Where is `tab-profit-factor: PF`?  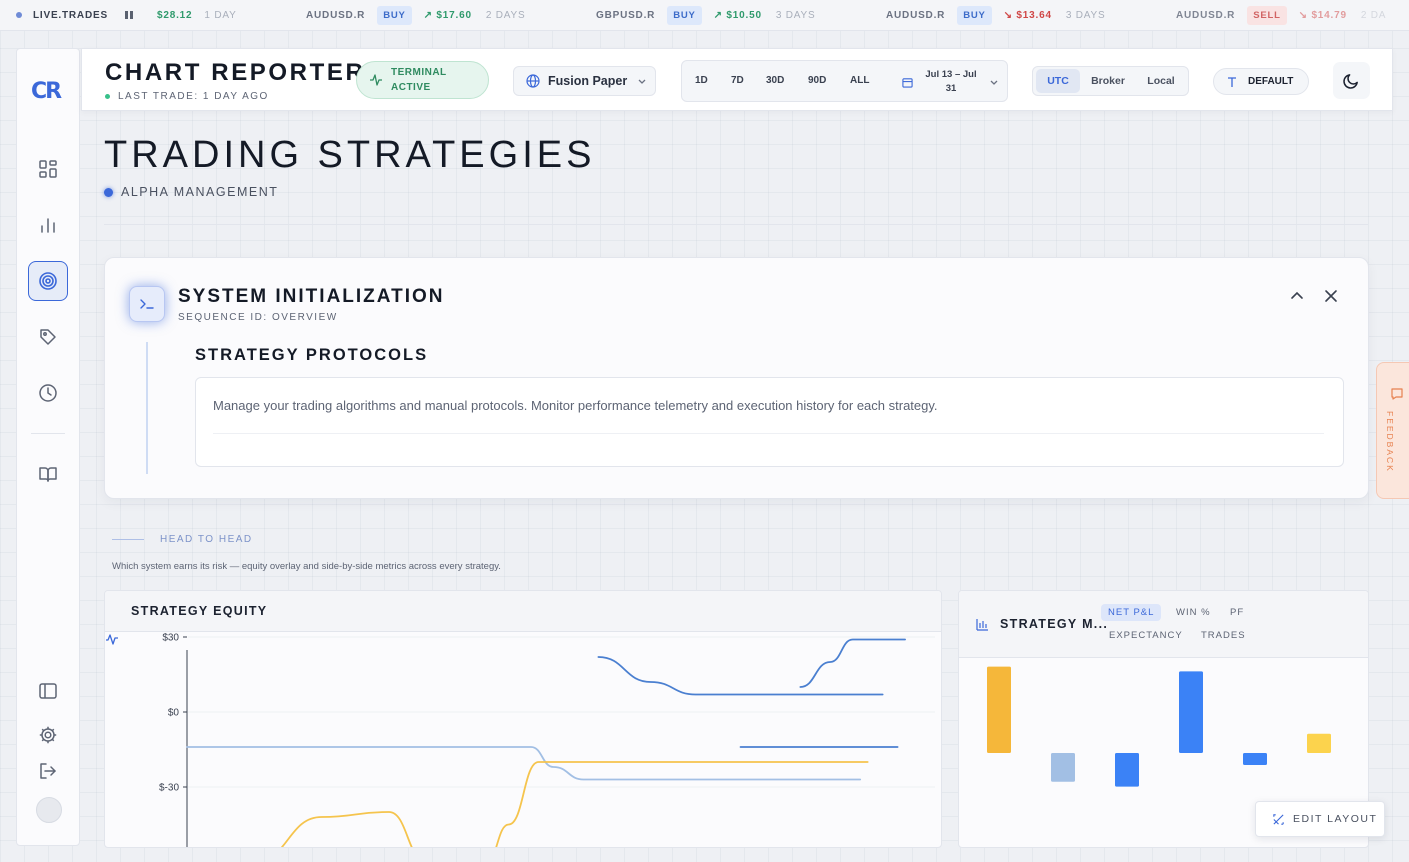
tab-profit-factor: PF is located at coordinates (1237, 612).